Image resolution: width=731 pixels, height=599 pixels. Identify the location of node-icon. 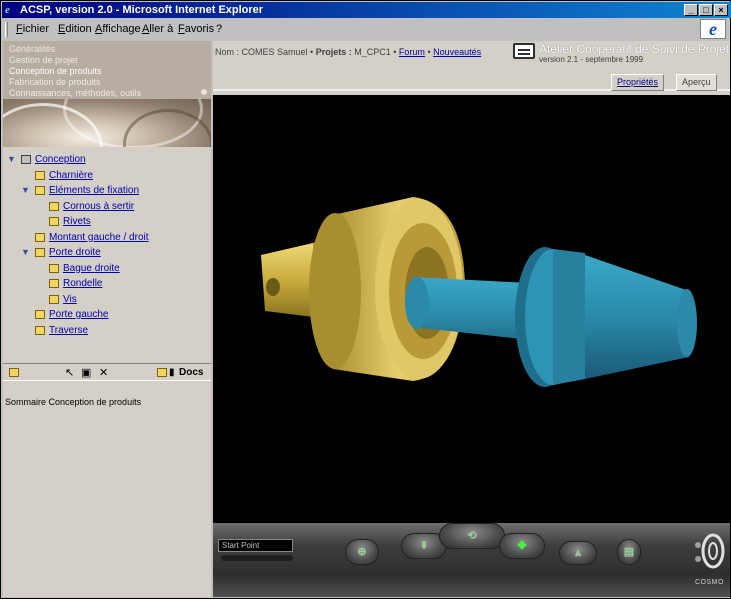
(26, 159).